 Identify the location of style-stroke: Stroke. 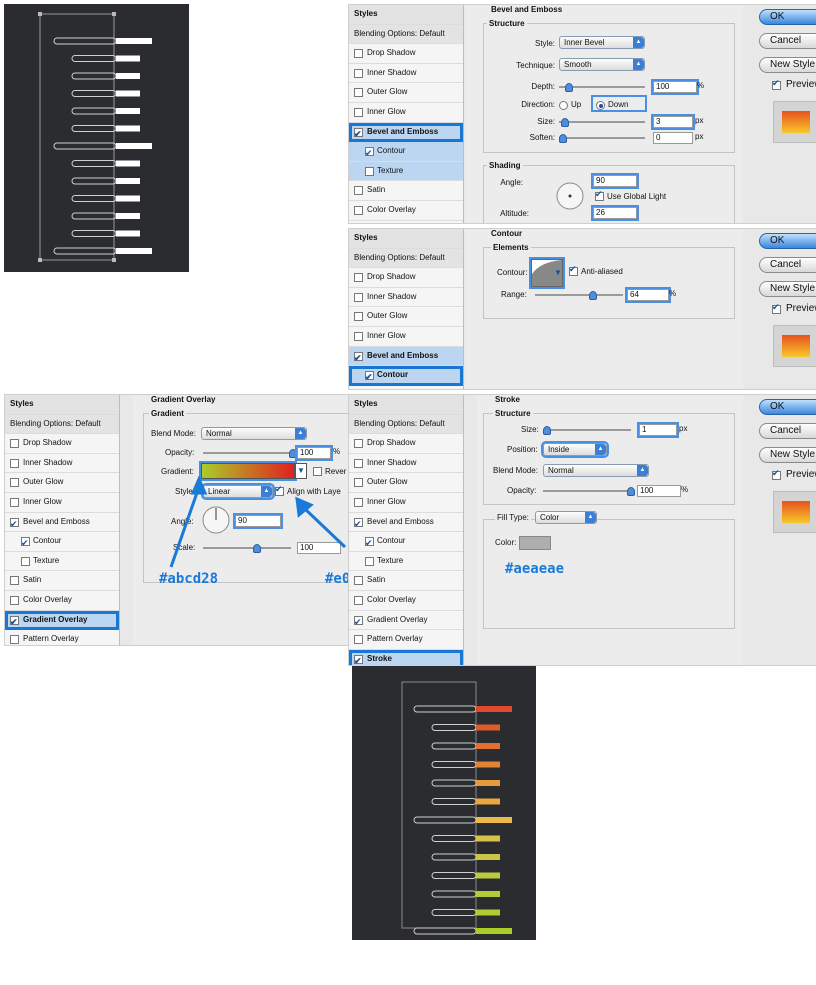
(406, 657).